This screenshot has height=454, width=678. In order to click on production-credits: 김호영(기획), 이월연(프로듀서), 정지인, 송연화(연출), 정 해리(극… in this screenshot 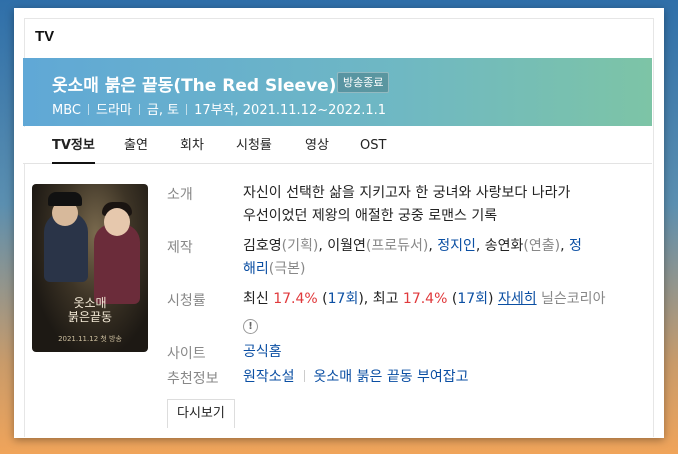, I will do `click(443, 258)`.